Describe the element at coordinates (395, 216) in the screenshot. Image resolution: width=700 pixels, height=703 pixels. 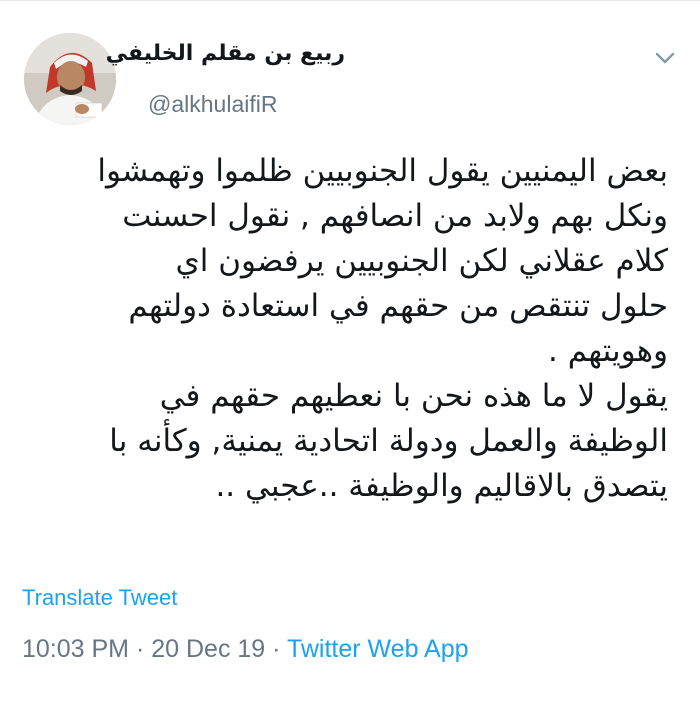
I see `tweet-line: ونكل بهم ولابد من انصافهم , نقول احسنت` at that location.